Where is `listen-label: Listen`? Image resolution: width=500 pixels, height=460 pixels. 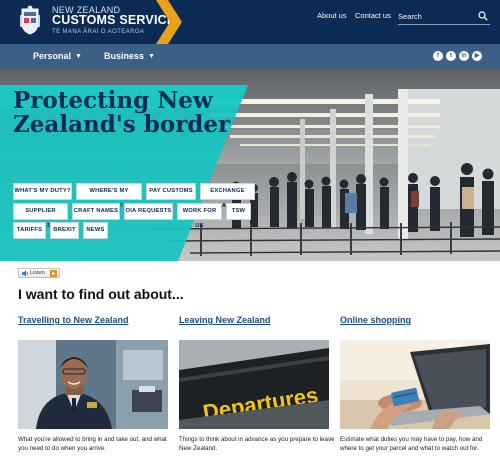
listen-label: Listen is located at coordinates (37, 273).